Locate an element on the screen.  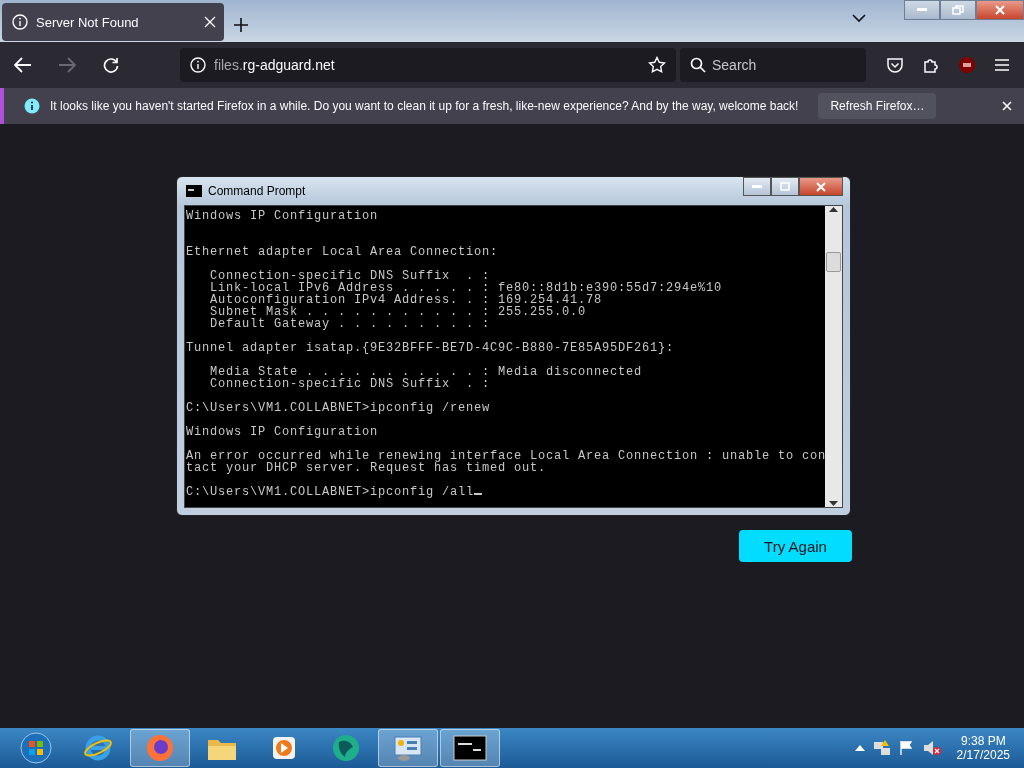
back-icon is located at coordinates (23, 65).